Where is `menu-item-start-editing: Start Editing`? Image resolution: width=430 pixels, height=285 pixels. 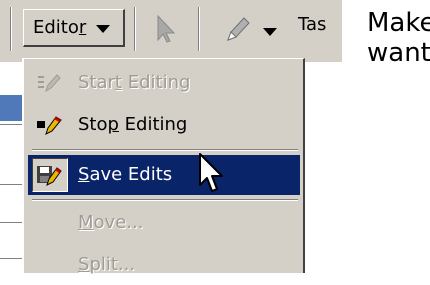 menu-item-start-editing: Start Editing is located at coordinates (164, 83).